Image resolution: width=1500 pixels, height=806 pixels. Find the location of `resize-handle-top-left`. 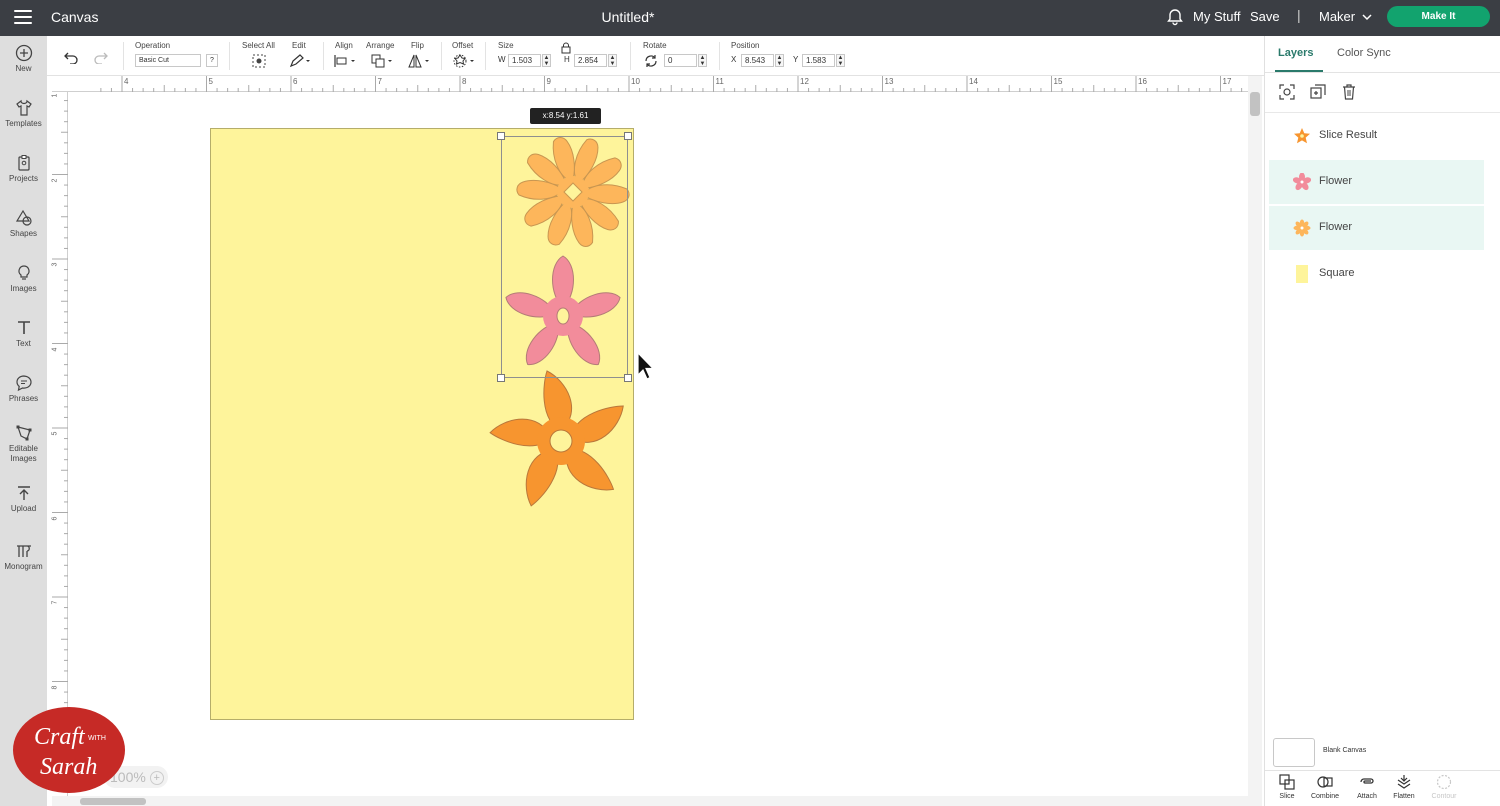

resize-handle-top-left is located at coordinates (501, 136).